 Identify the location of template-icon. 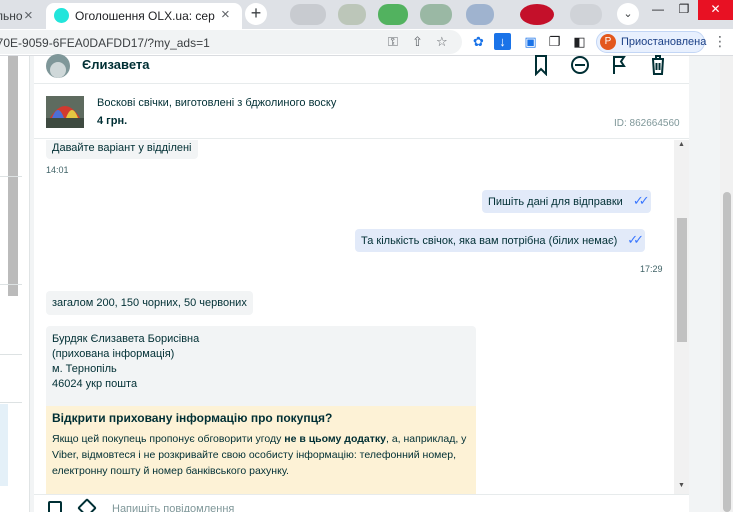
(87, 505).